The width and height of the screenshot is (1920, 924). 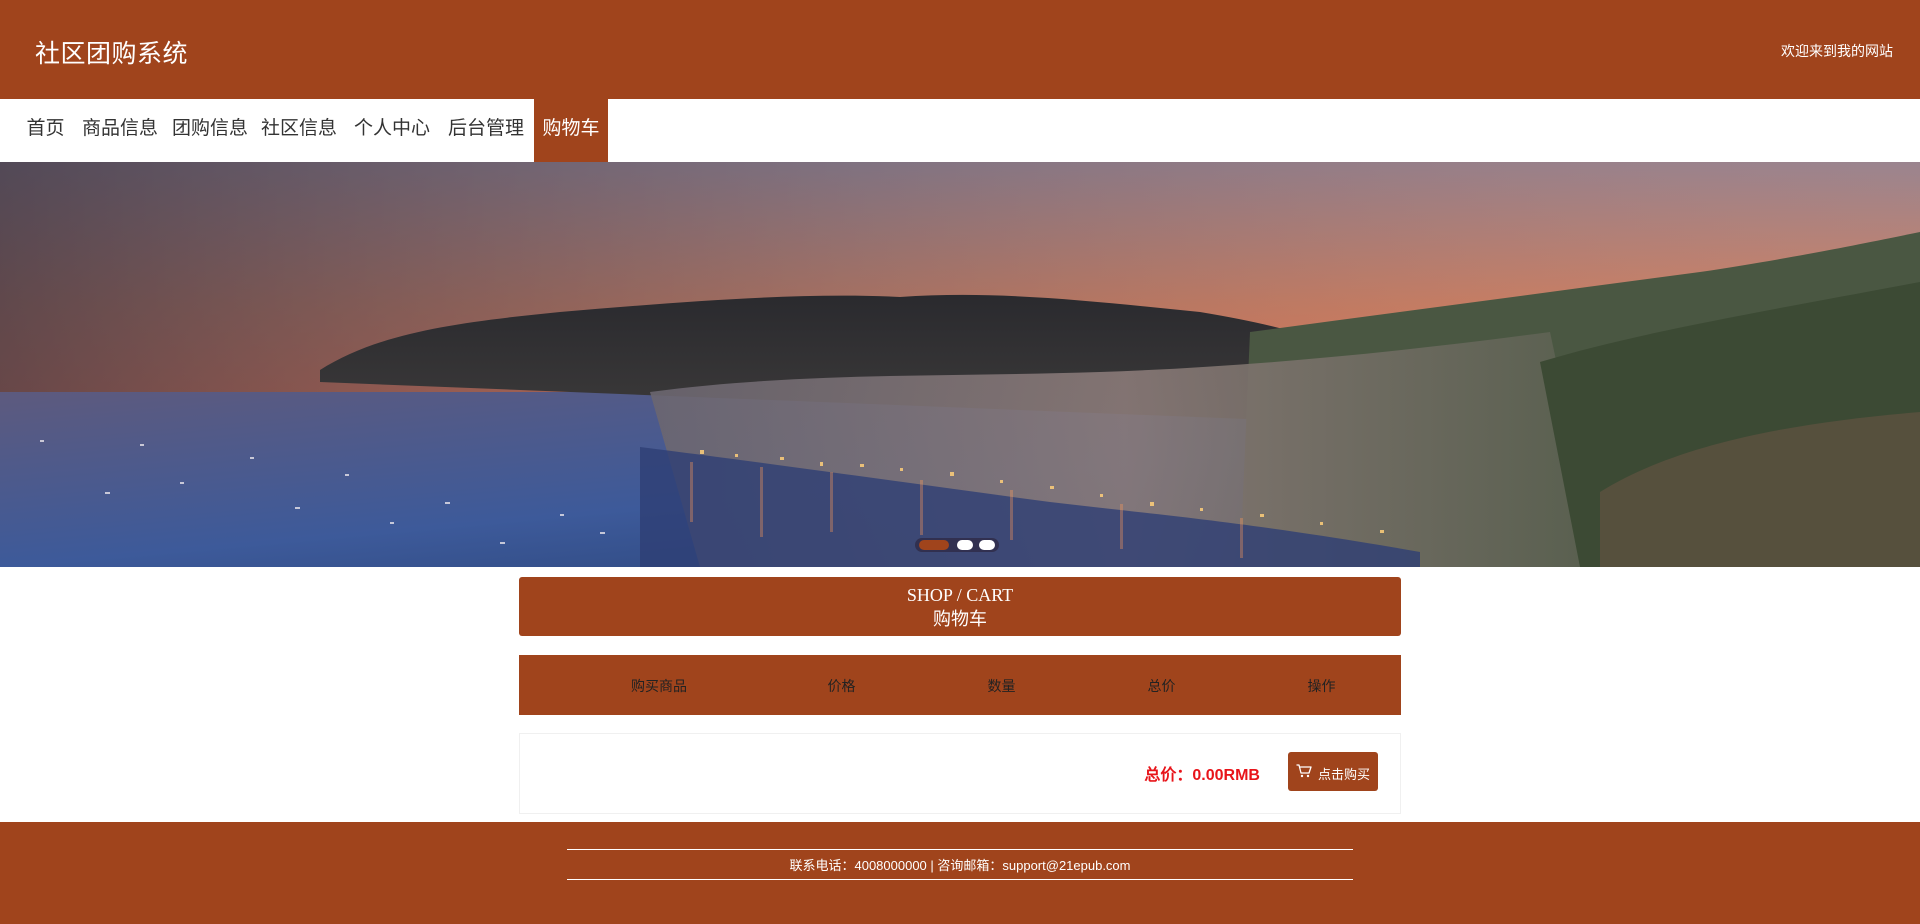 I want to click on shopping-cart-icon, so click(x=1304, y=771).